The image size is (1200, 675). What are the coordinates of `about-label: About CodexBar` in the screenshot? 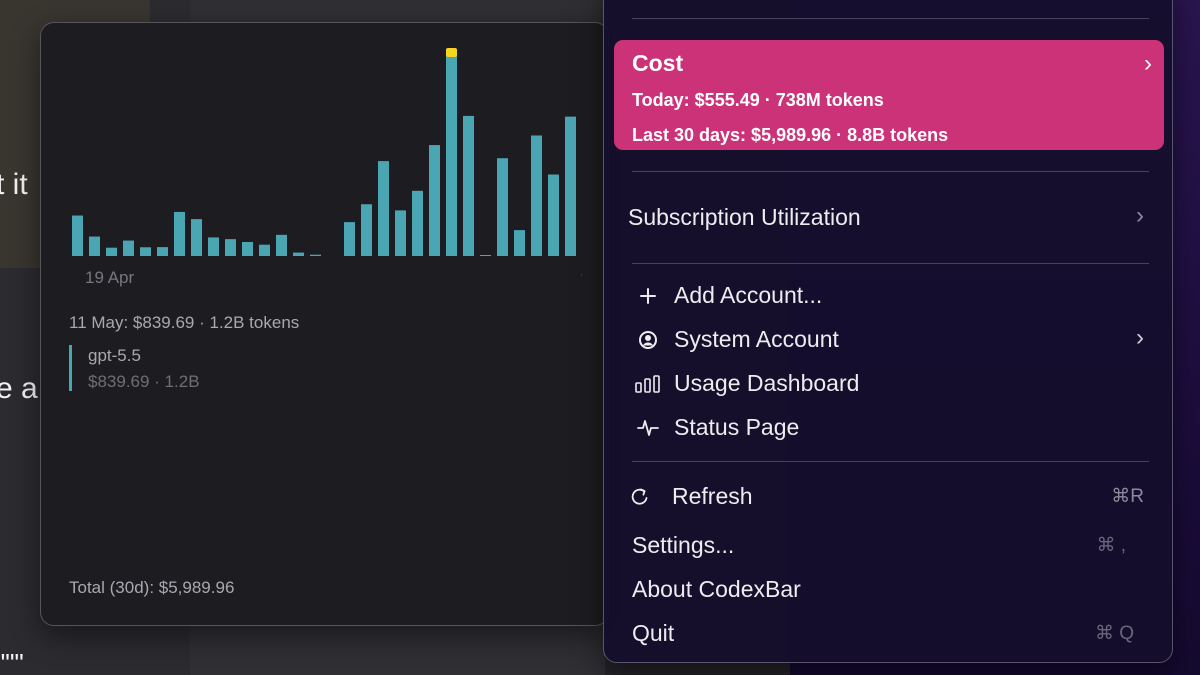 It's located at (716, 589).